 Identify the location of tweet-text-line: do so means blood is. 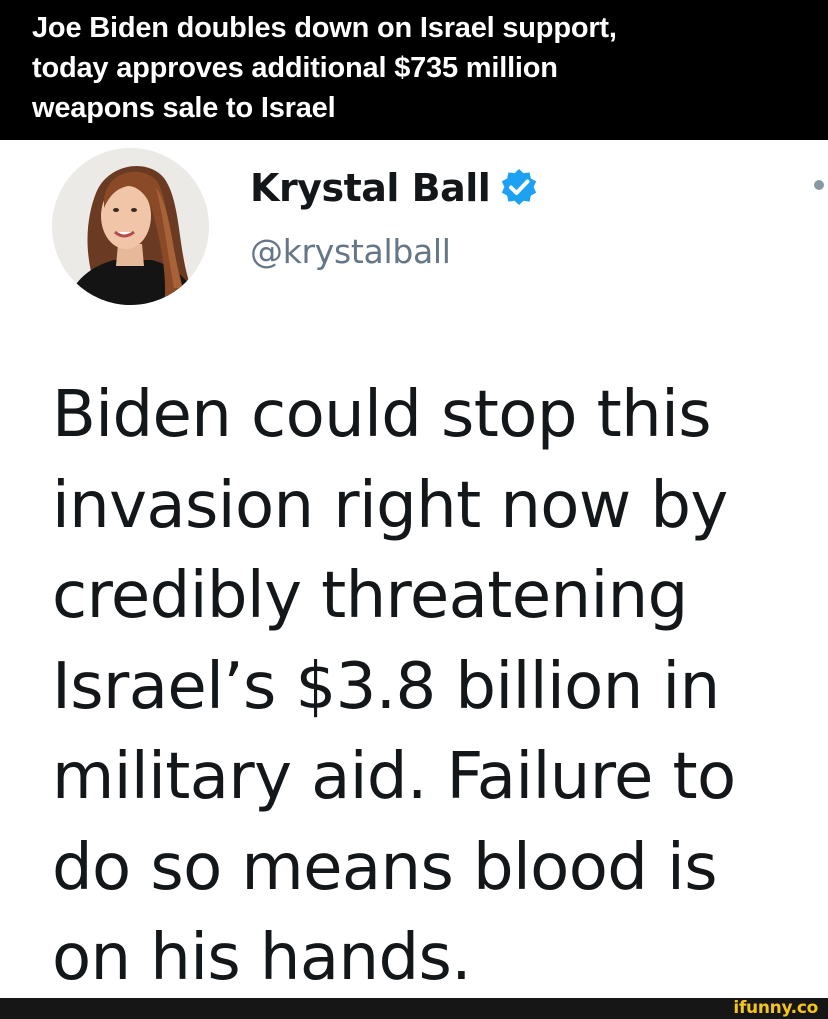
(385, 867).